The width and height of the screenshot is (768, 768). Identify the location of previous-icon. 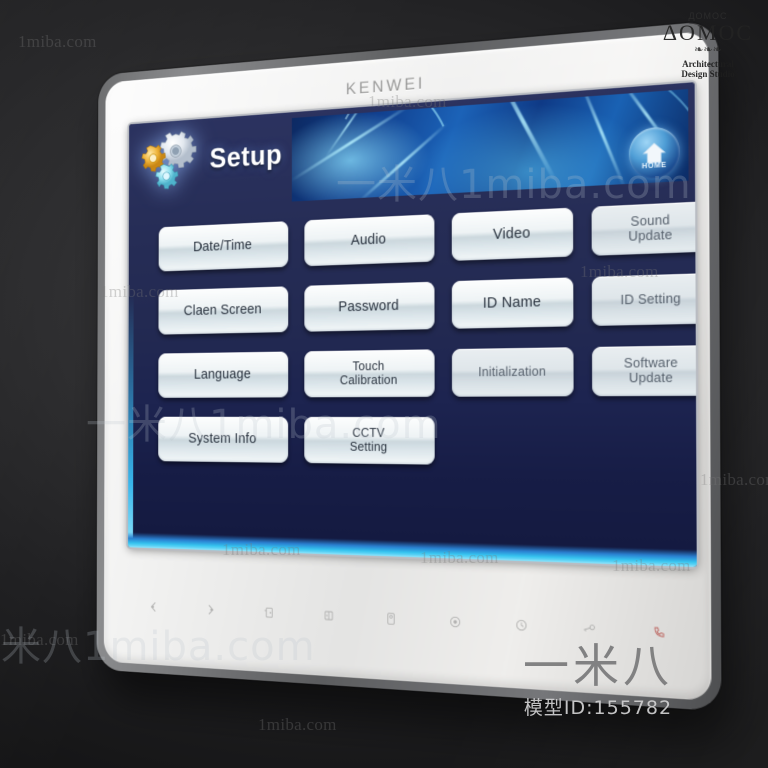
(153, 607).